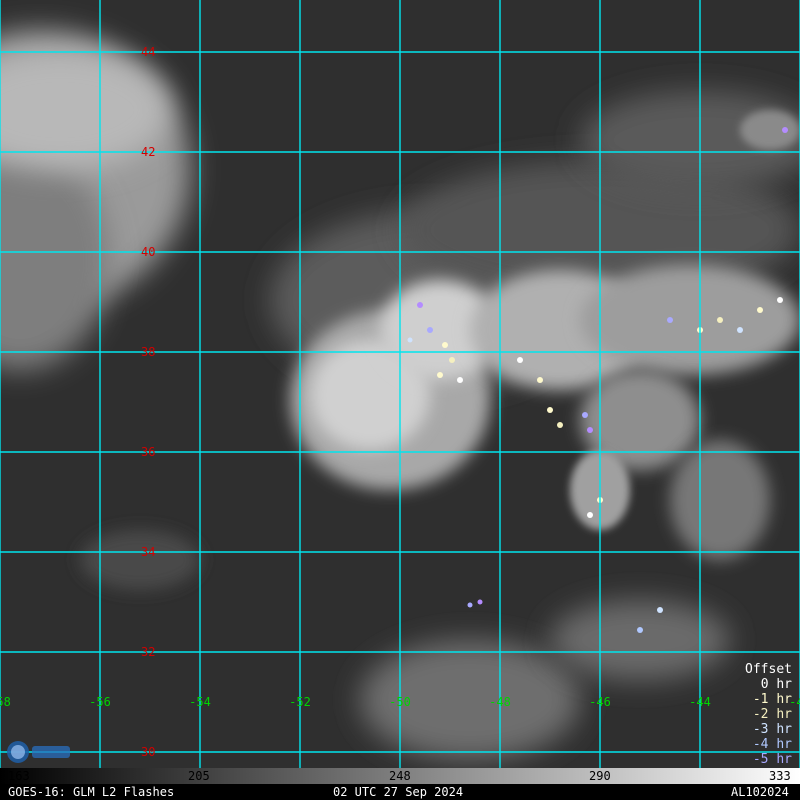  Describe the element at coordinates (148, 252) in the screenshot. I see `latitude-label: 40` at that location.